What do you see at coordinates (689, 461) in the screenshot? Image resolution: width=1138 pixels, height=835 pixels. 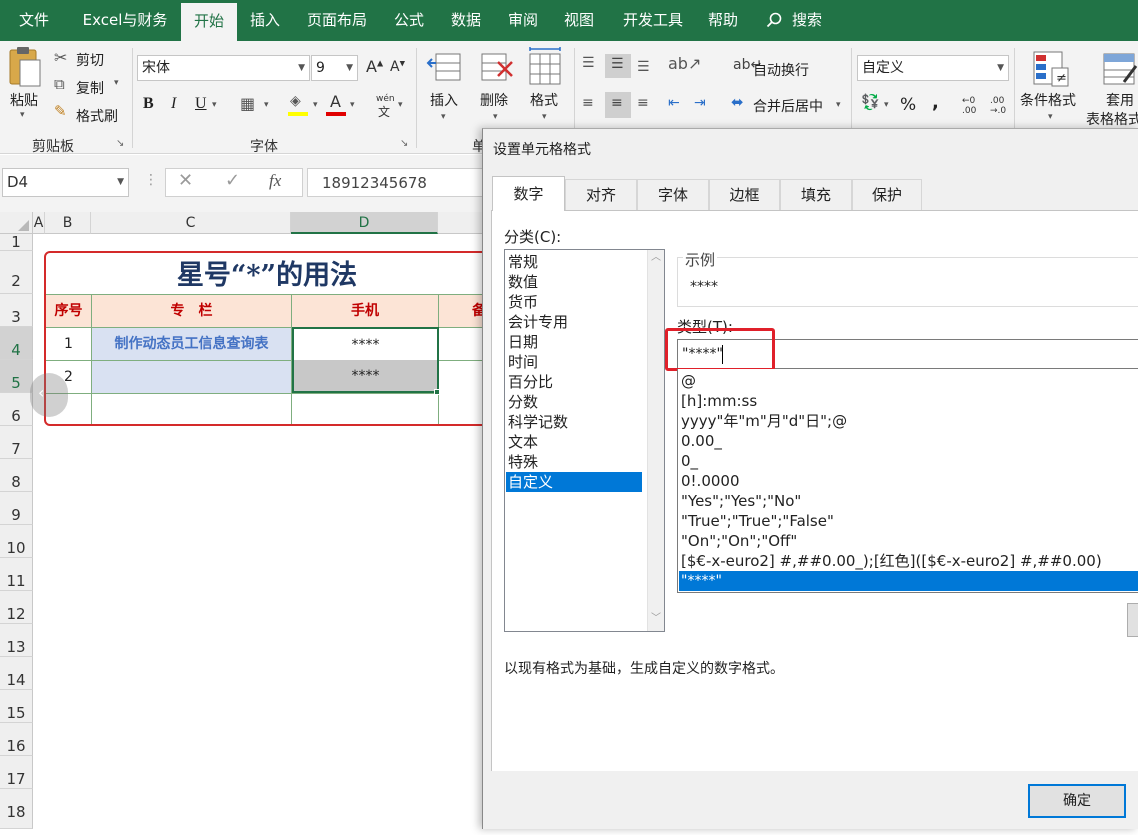 I see `format-item: 0_` at bounding box center [689, 461].